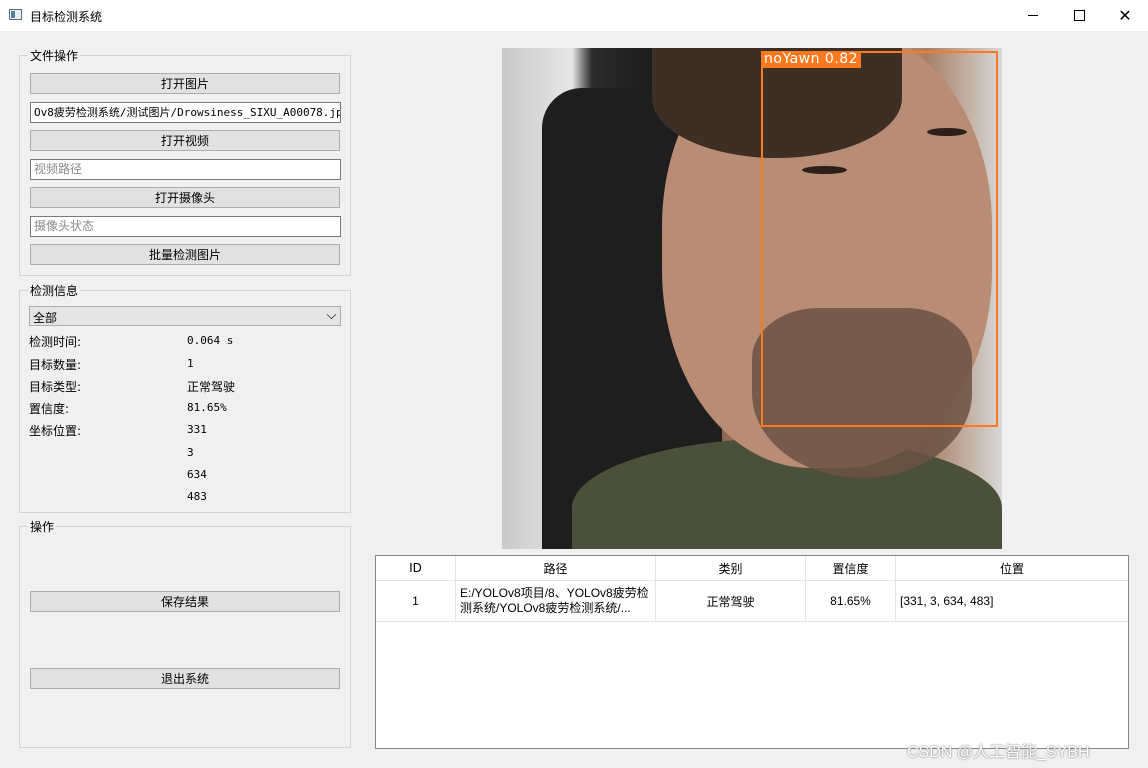  Describe the element at coordinates (190, 452) in the screenshot. I see `coord-ymin: 3` at that location.